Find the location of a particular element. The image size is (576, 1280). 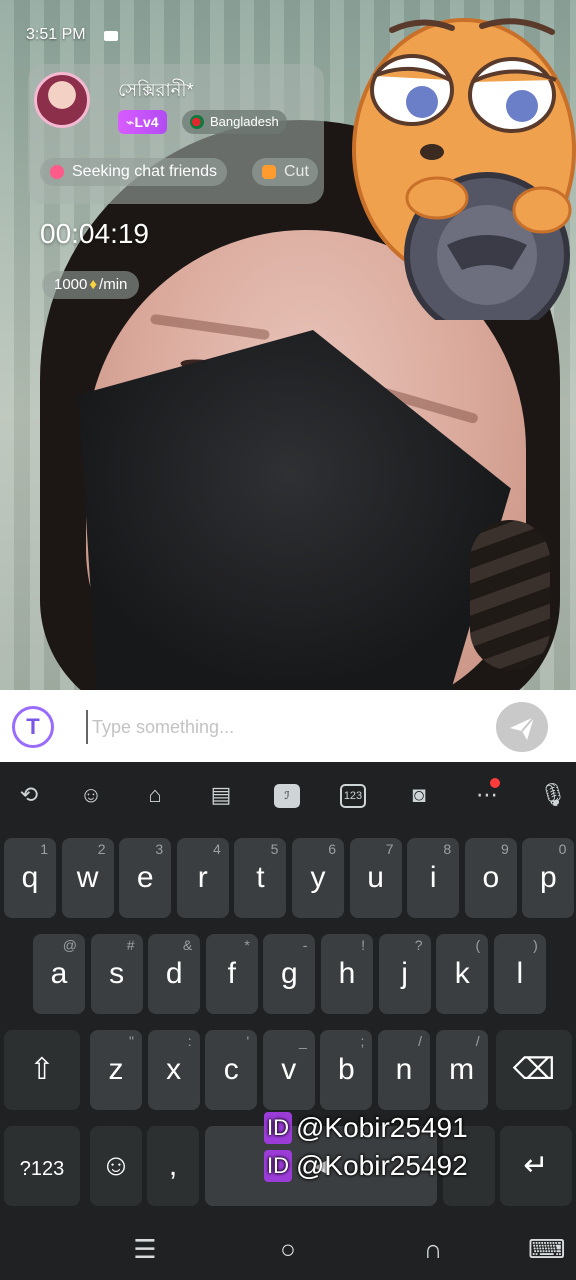

send-button is located at coordinates (522, 727).